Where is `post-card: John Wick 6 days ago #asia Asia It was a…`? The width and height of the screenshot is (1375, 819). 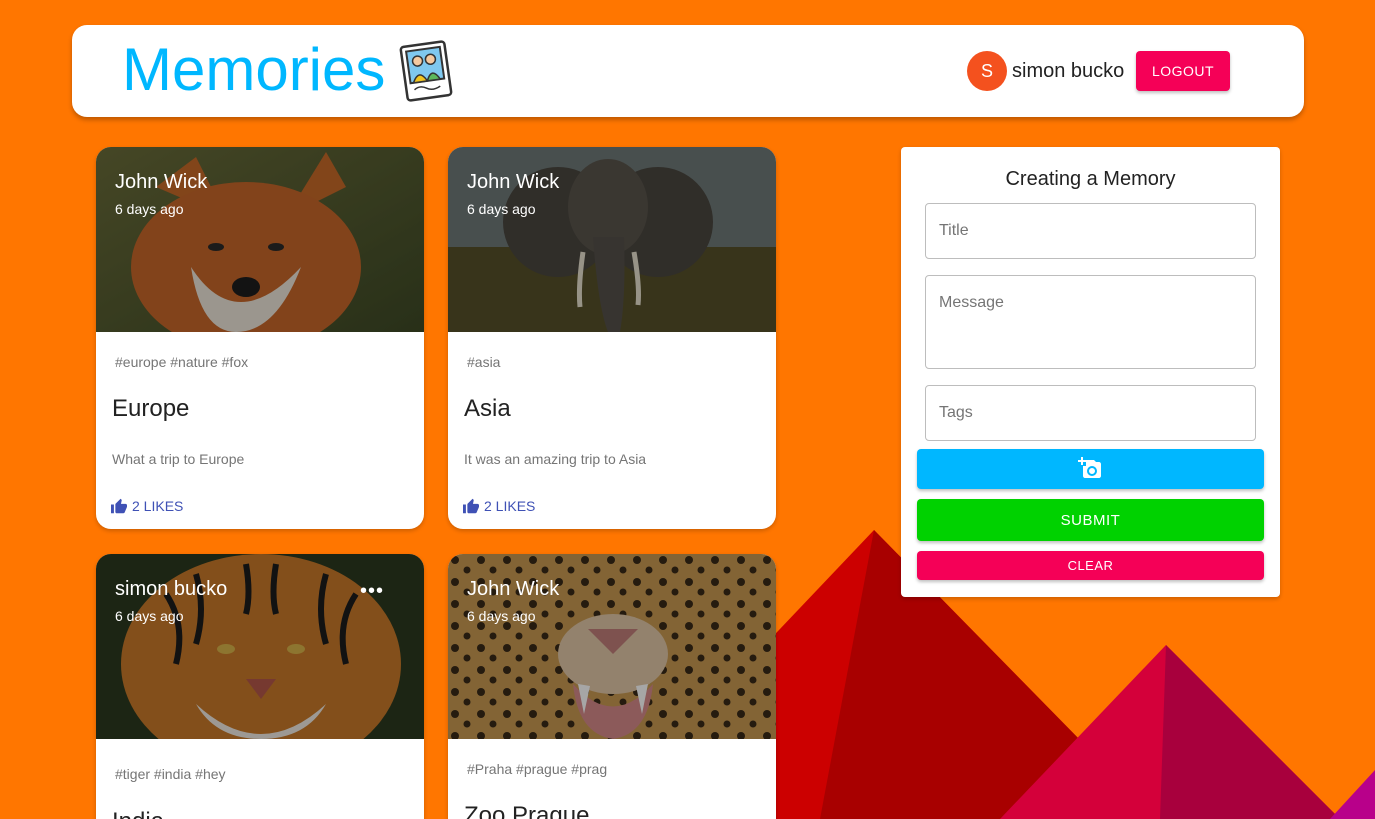
post-card: John Wick 6 days ago #asia Asia It was a… is located at coordinates (612, 338).